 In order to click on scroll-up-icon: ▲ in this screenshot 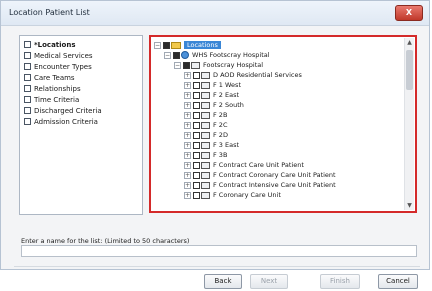, I will do `click(409, 42)`.